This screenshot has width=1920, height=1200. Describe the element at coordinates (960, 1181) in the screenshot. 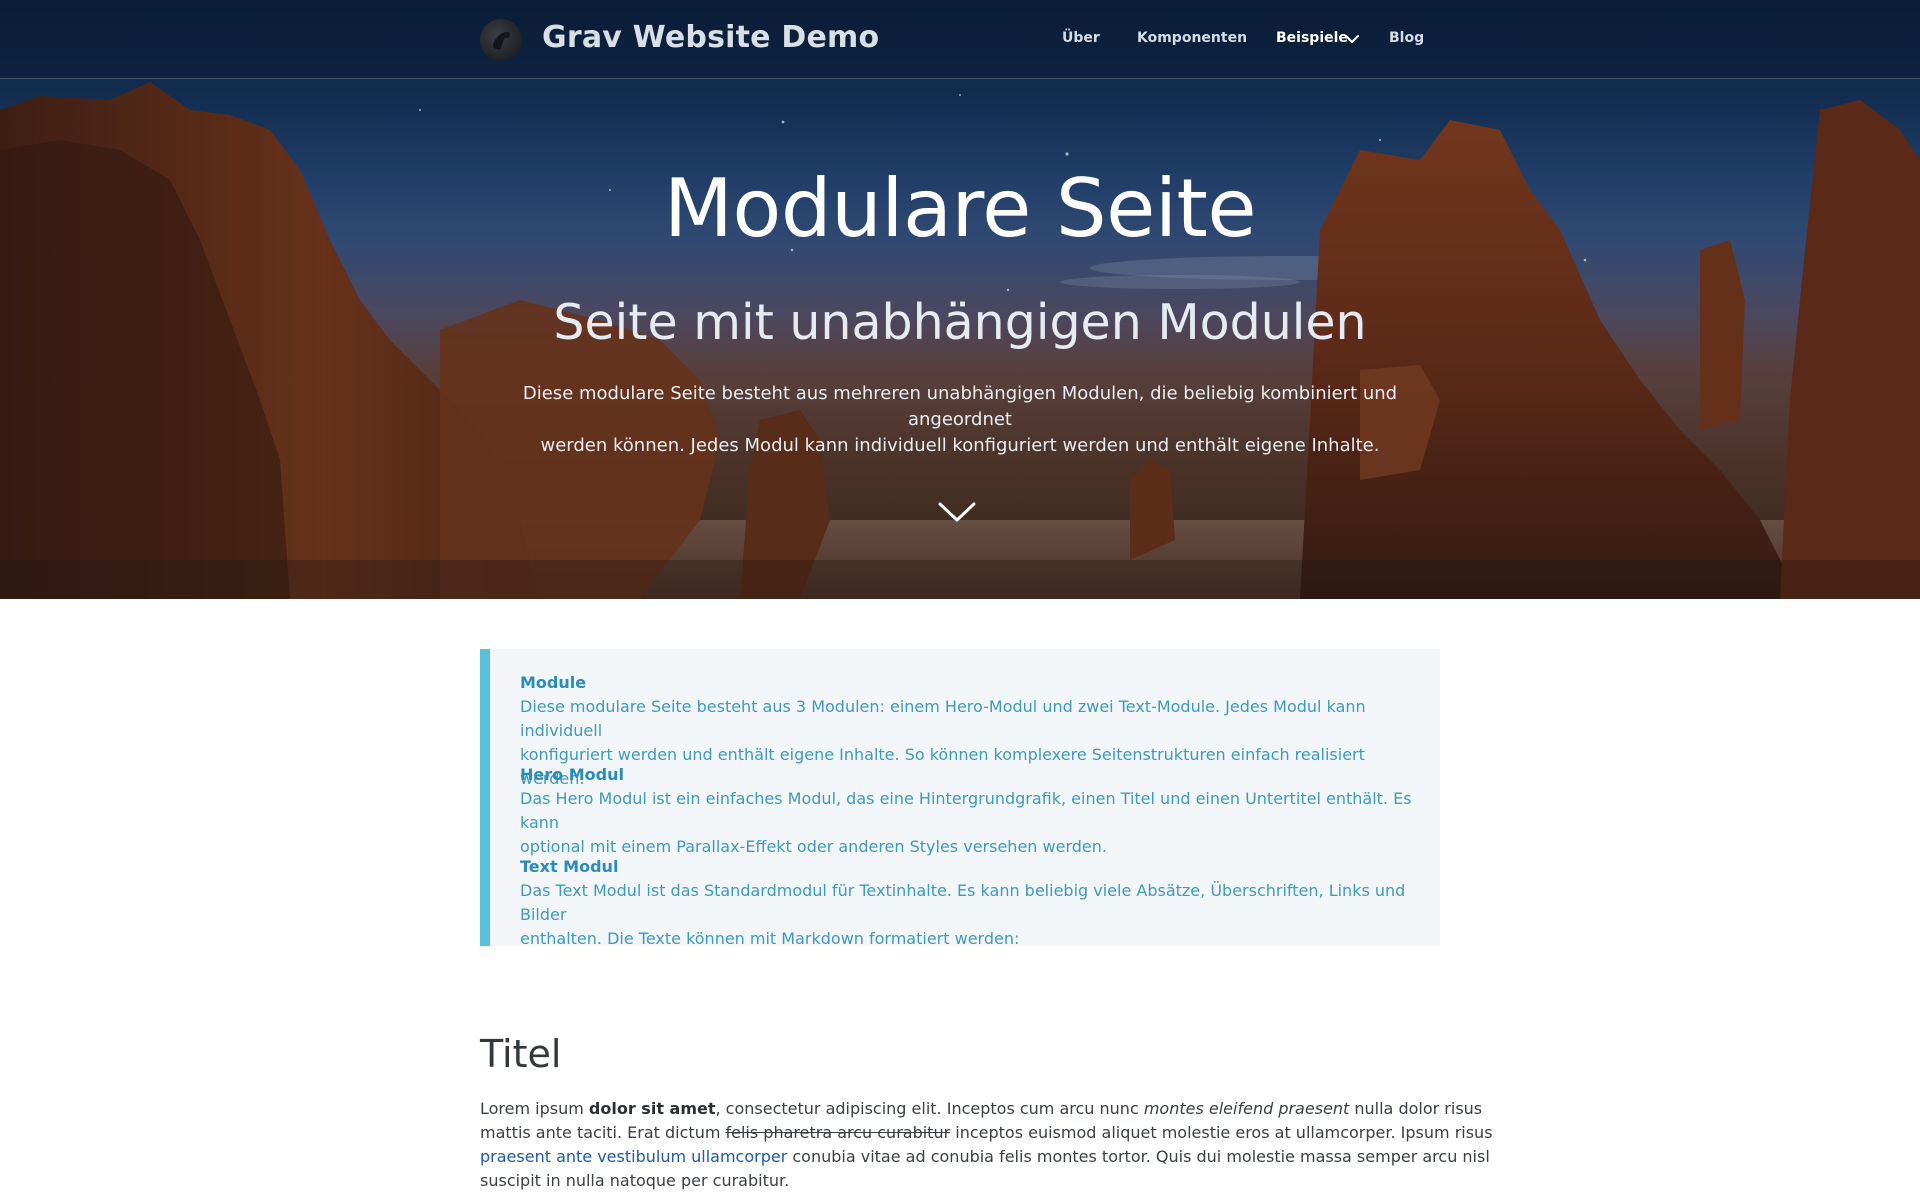

I see `paragraph-line: suscipit in nulla natoque per curabitur.` at that location.